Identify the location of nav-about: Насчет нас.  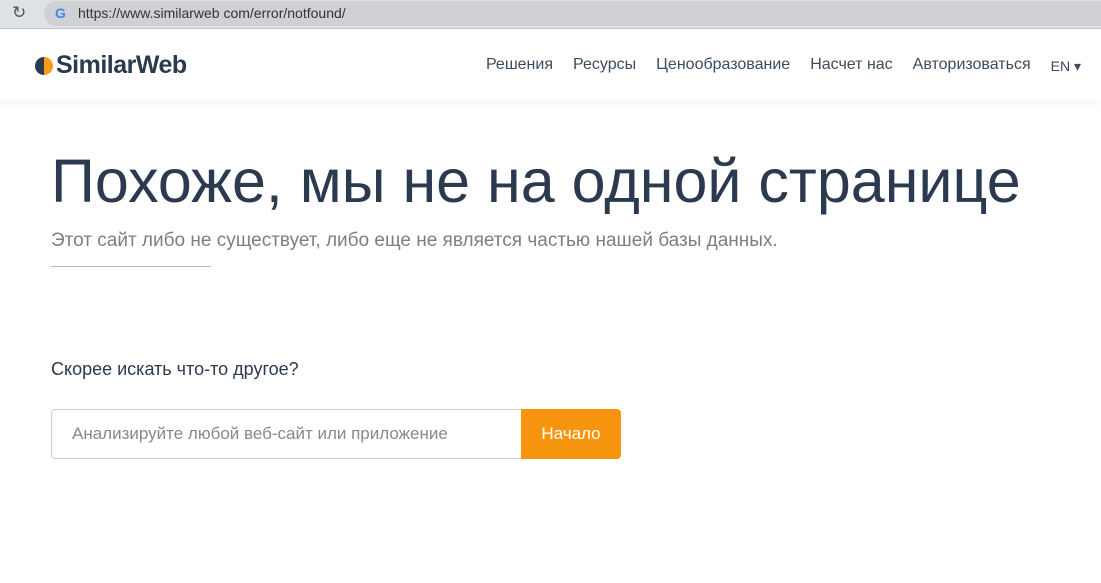
(851, 65).